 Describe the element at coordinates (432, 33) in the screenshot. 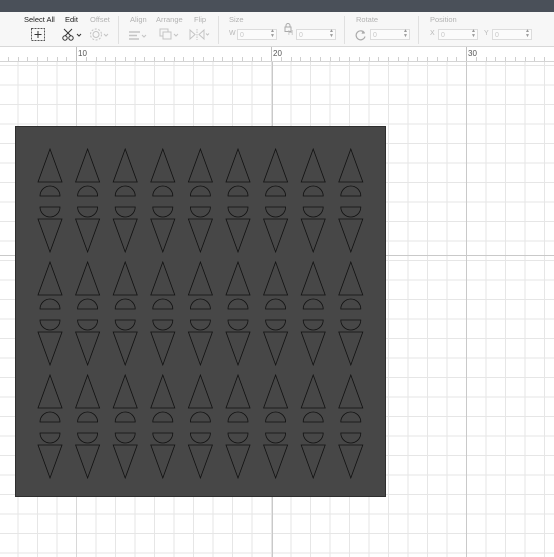

I see `position-x-label: X` at that location.